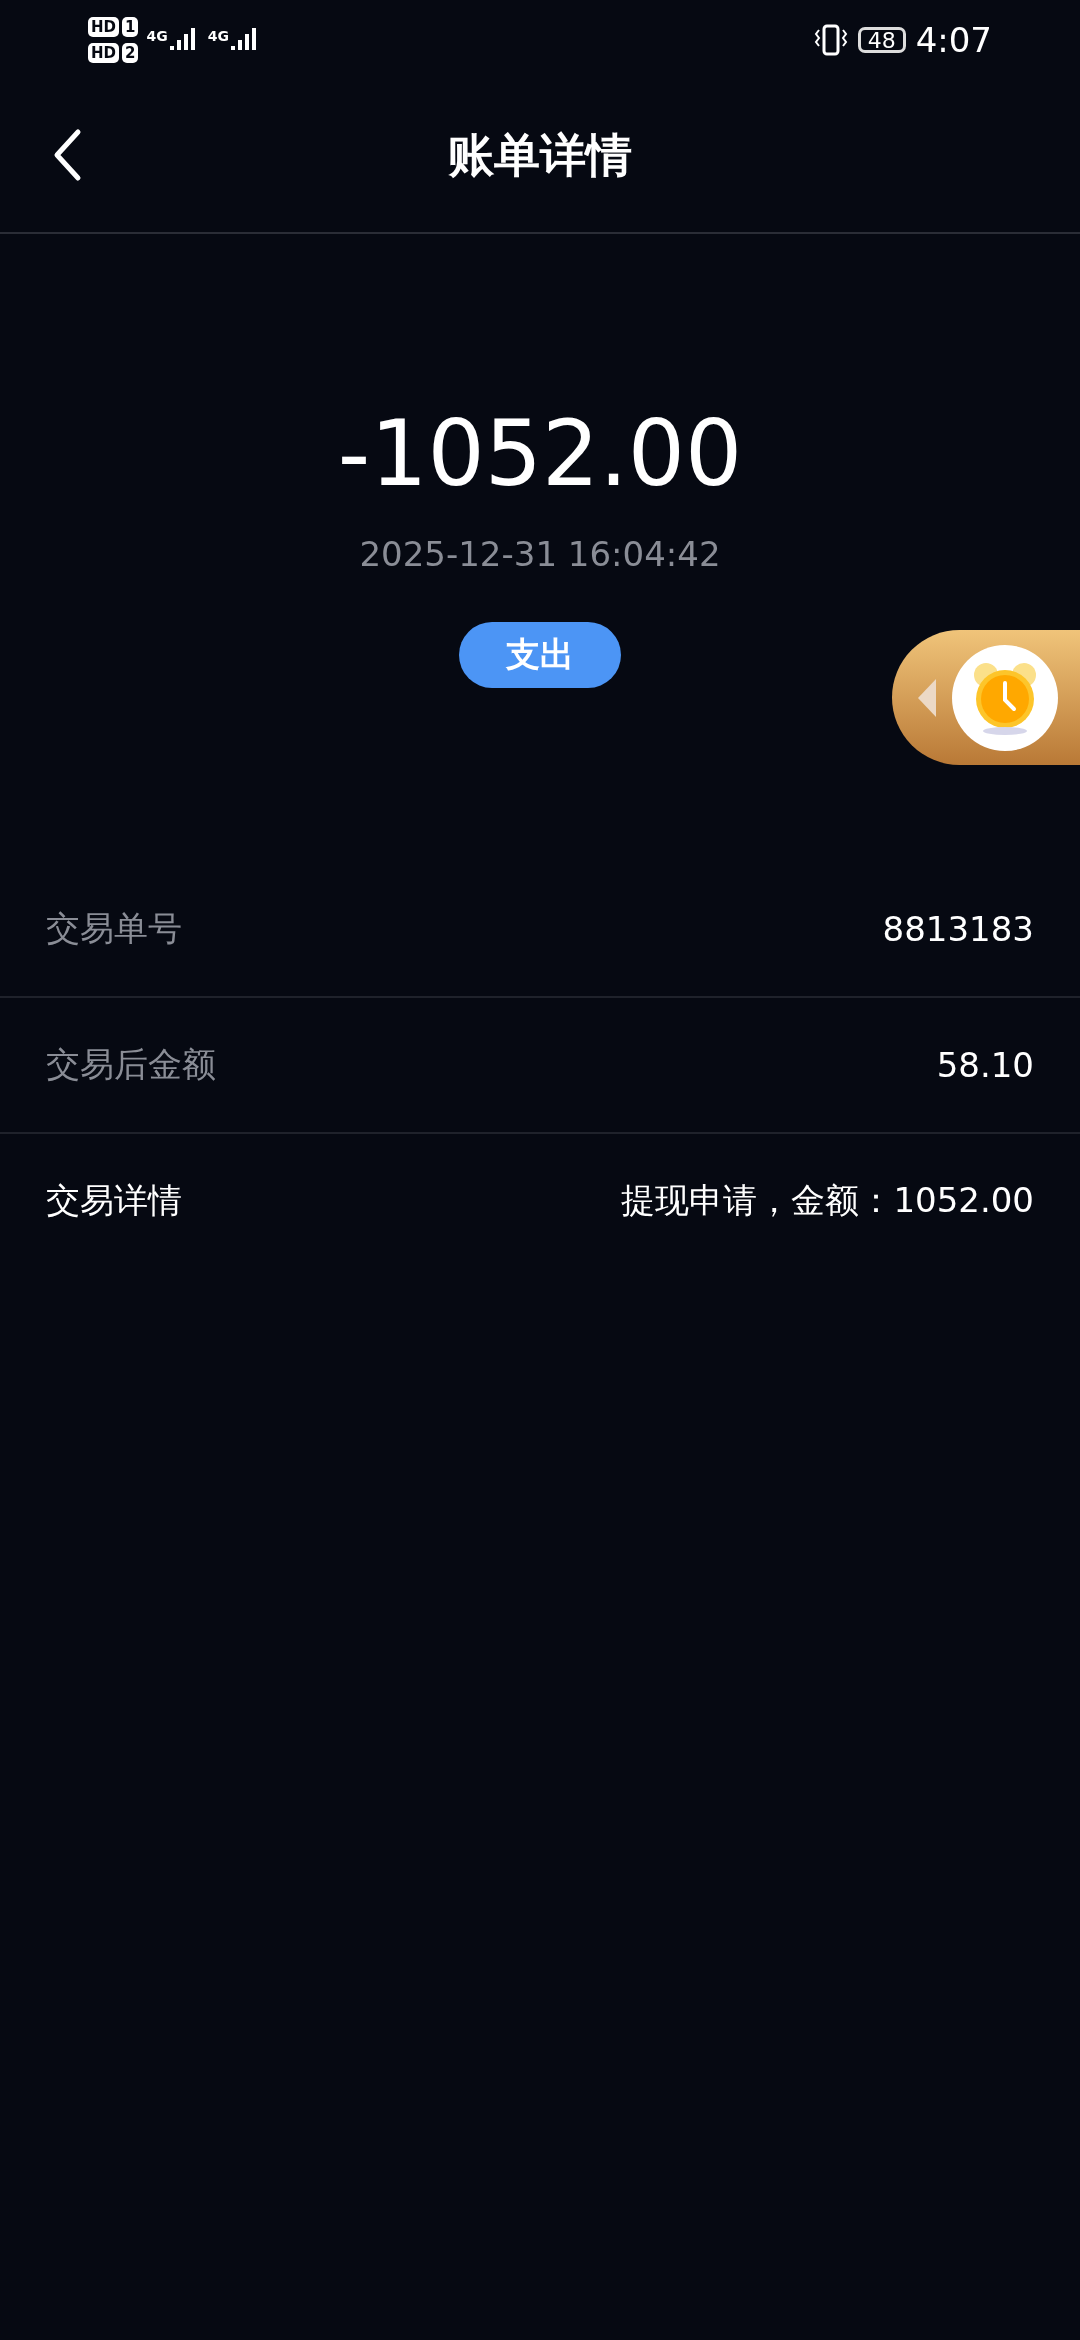 This screenshot has height=2340, width=1080. I want to click on alarm-clock-icon, so click(1005, 697).